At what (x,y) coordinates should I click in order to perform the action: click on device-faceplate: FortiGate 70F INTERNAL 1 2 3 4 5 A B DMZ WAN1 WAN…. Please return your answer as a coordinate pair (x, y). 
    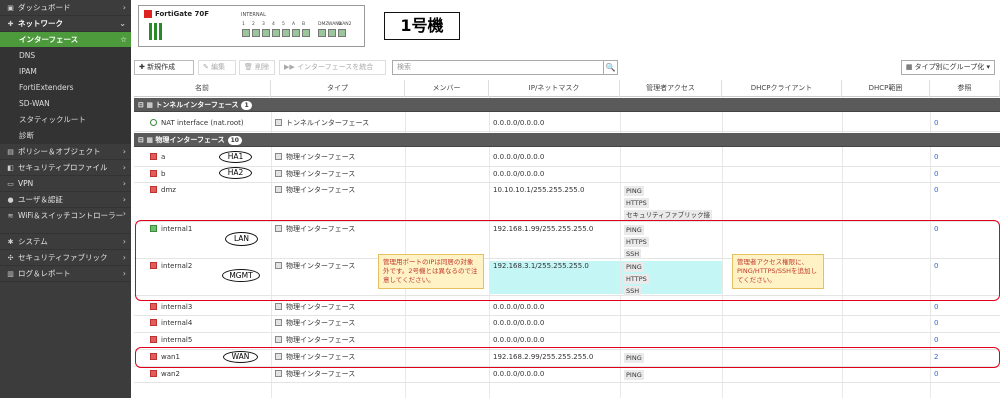
    Looking at the image, I should click on (251, 26).